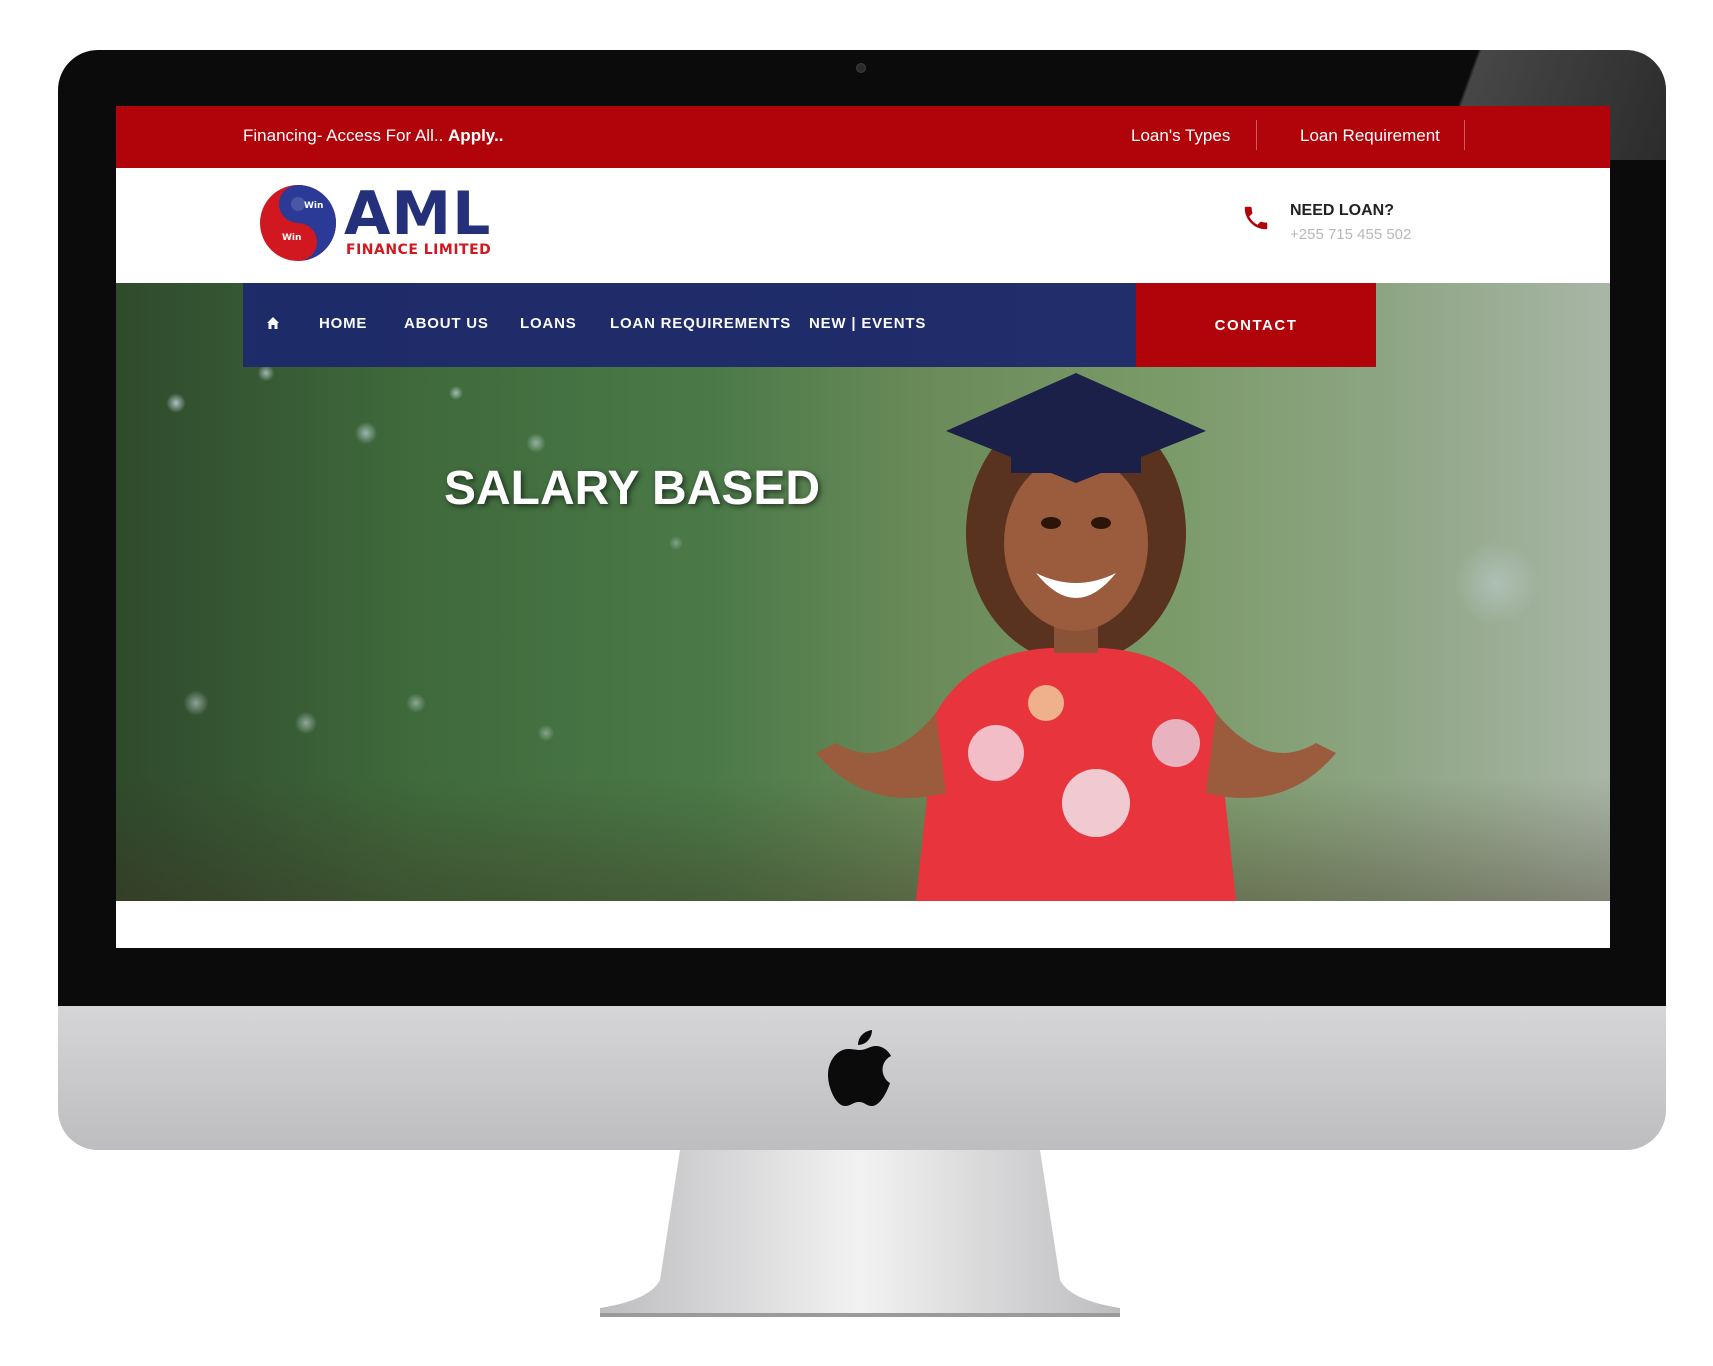 The width and height of the screenshot is (1713, 1366). What do you see at coordinates (1180, 136) in the screenshot?
I see `loan-types-link: Loan's Types` at bounding box center [1180, 136].